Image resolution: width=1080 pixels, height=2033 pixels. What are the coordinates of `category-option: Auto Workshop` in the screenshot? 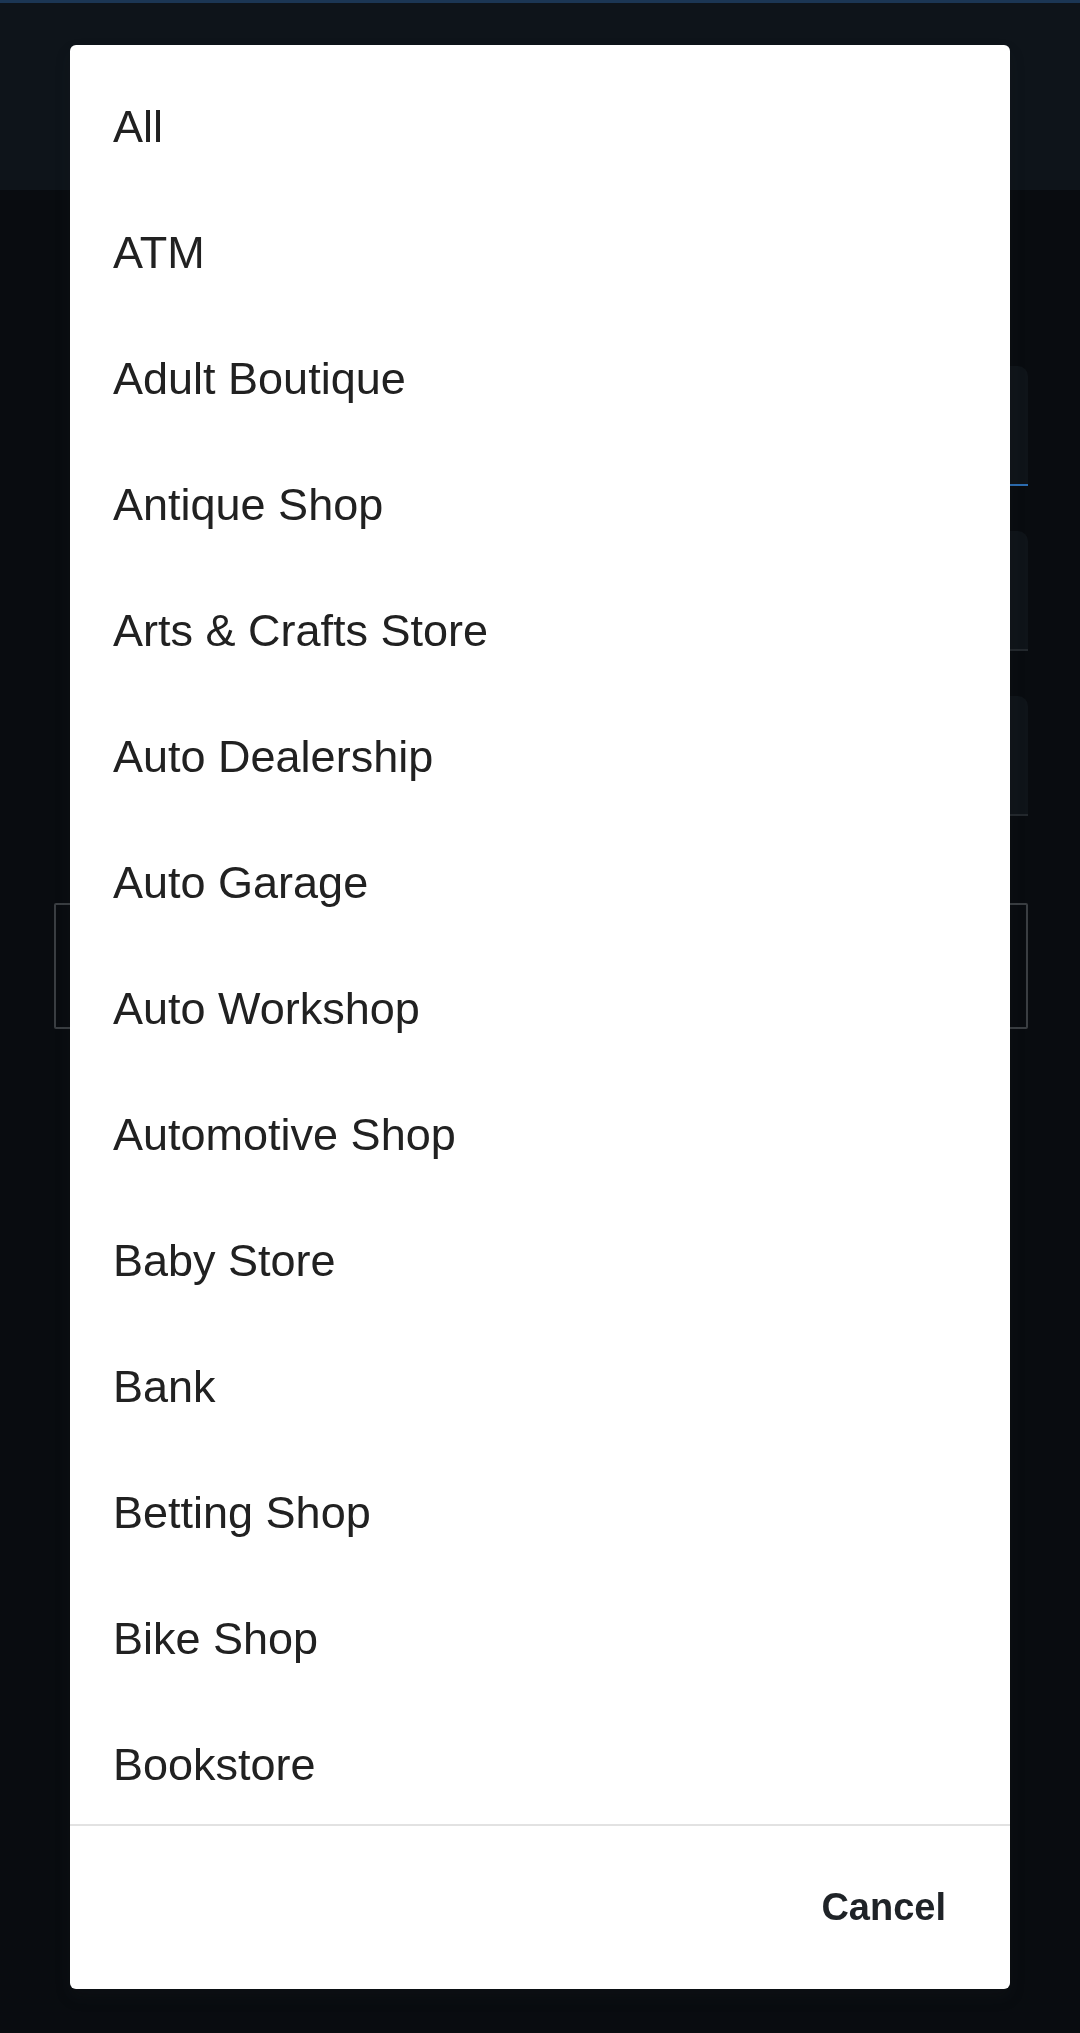 It's located at (540, 1009).